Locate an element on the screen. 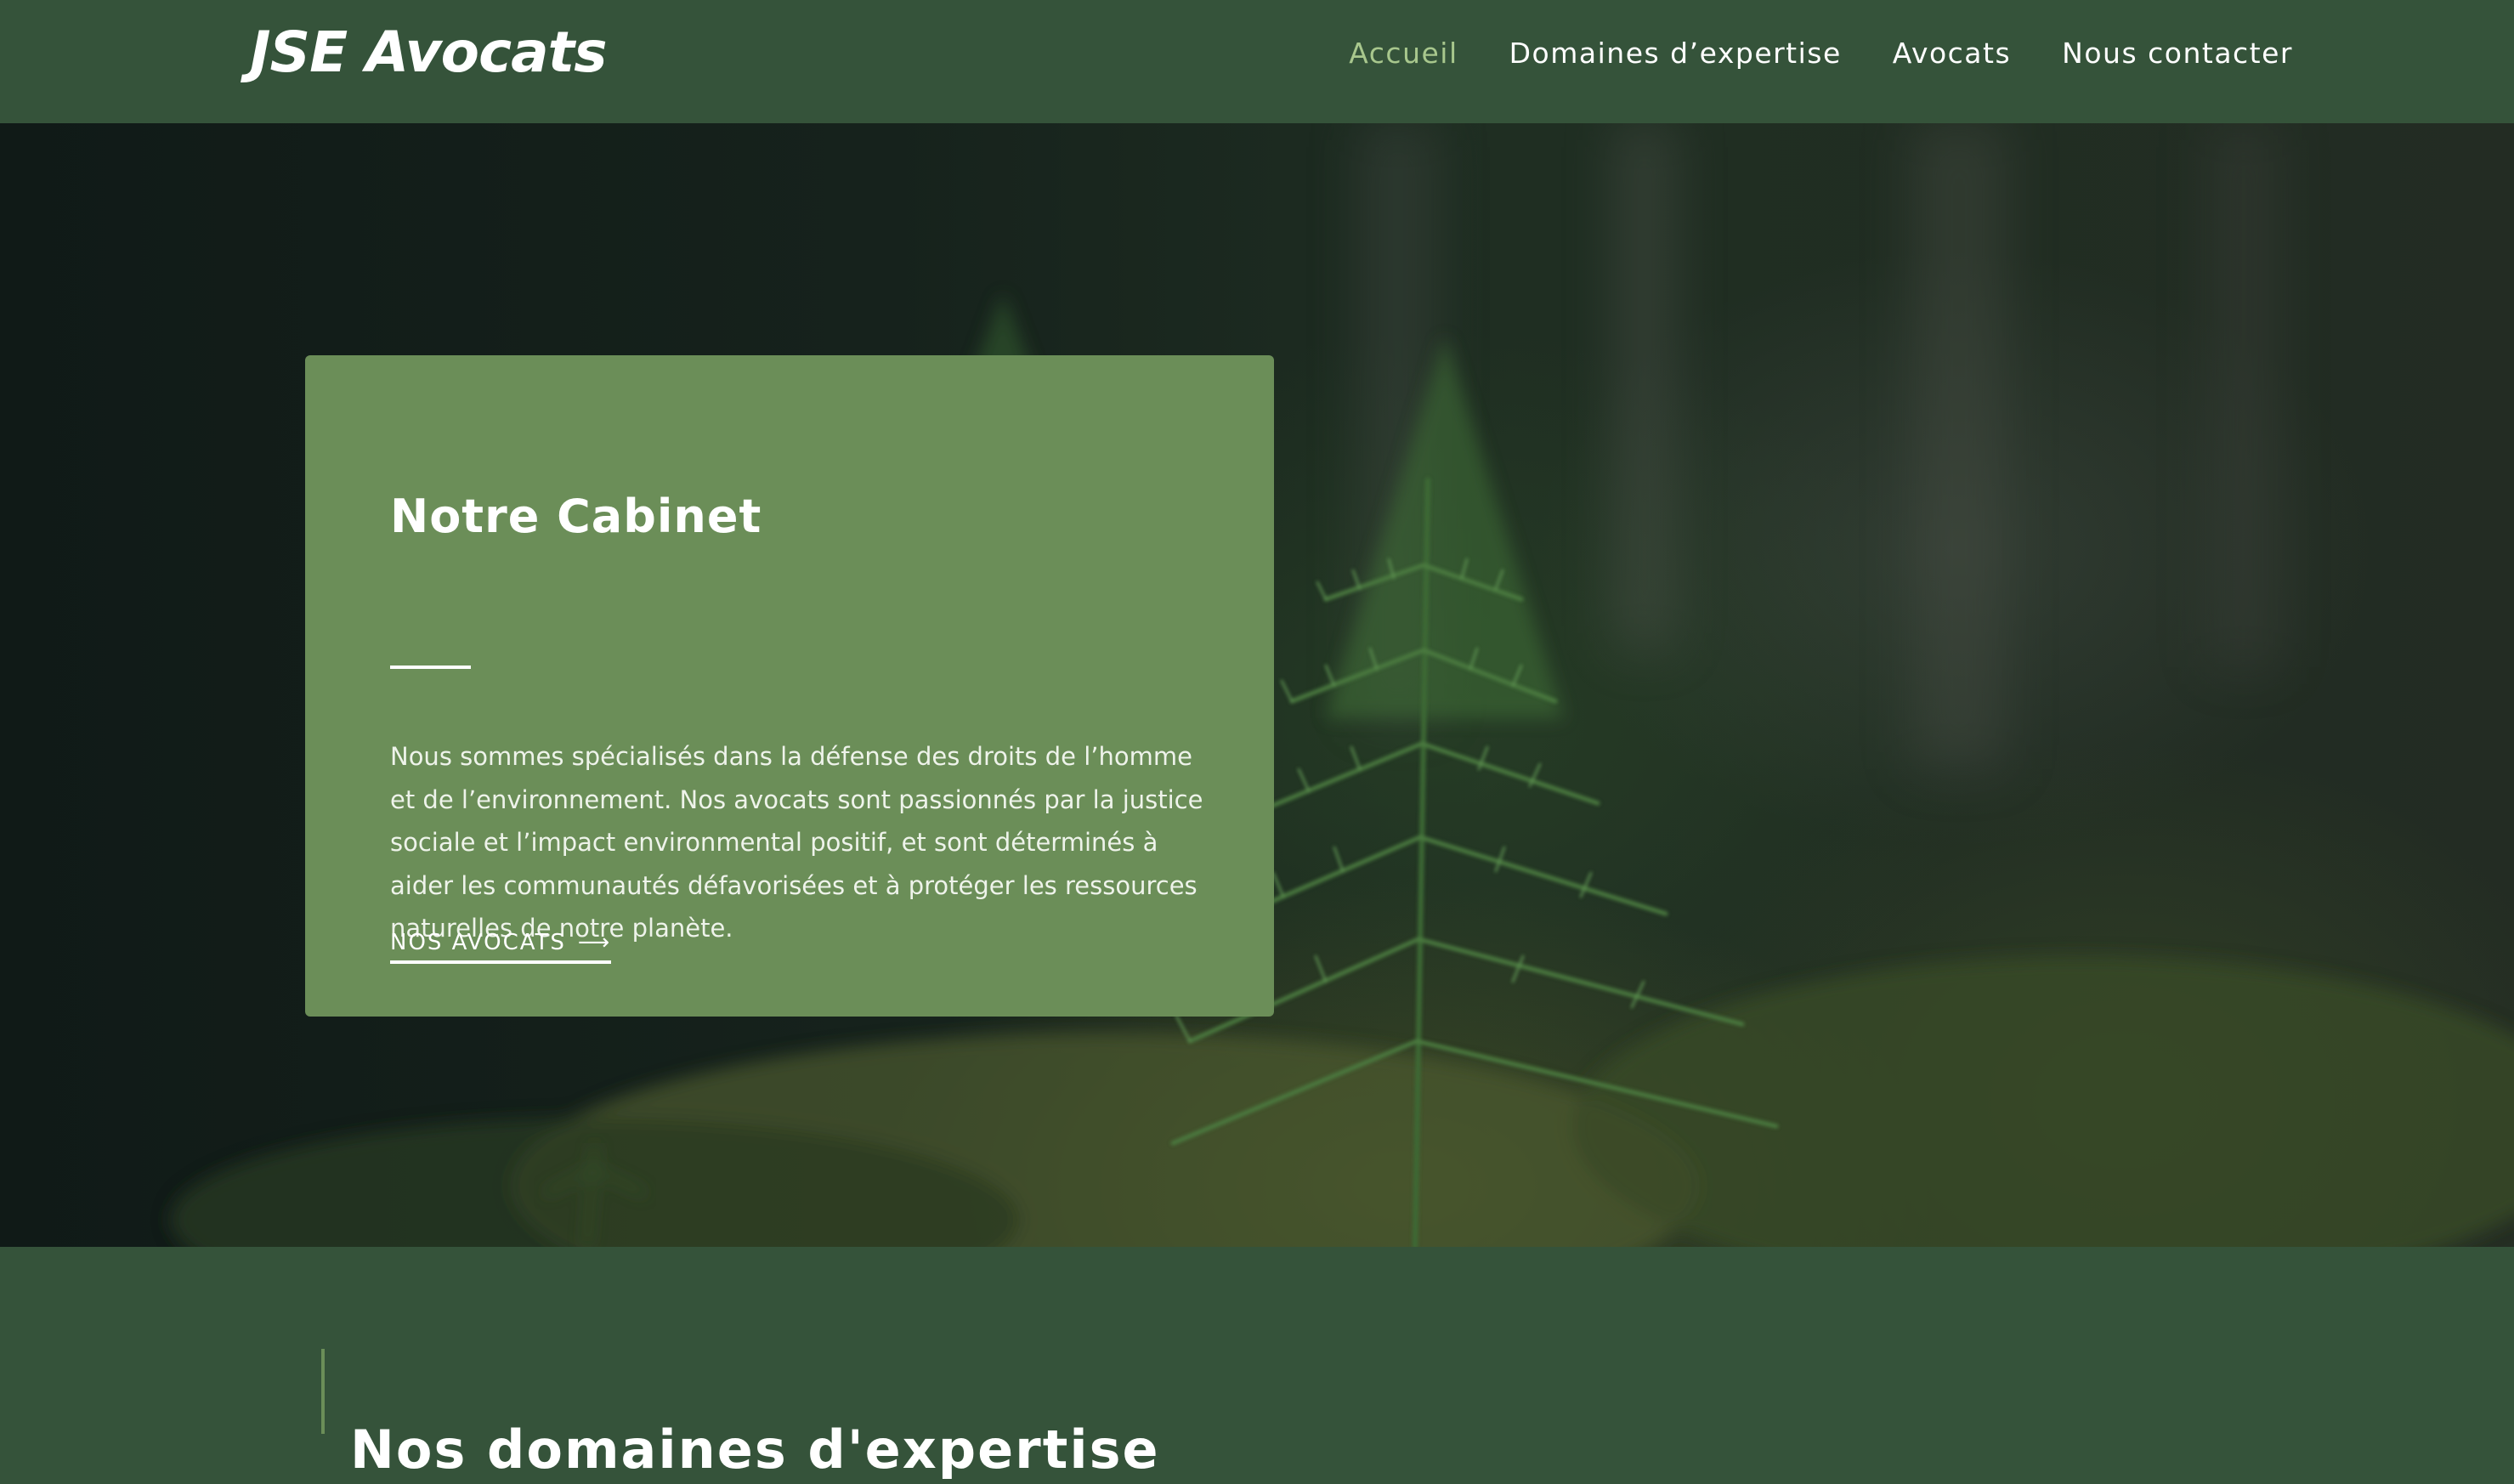 The height and width of the screenshot is (1484, 2514). nos-avocats-link: NOS AVOCATS ⟶ is located at coordinates (501, 947).